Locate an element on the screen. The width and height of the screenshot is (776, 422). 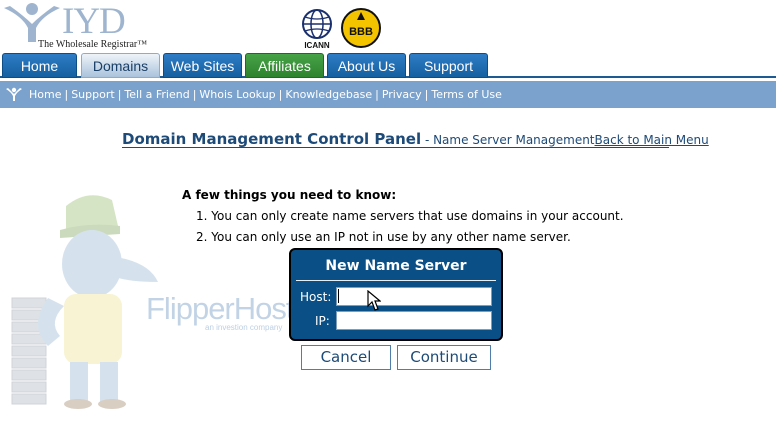
info-heading: A few things you need to know: is located at coordinates (289, 195).